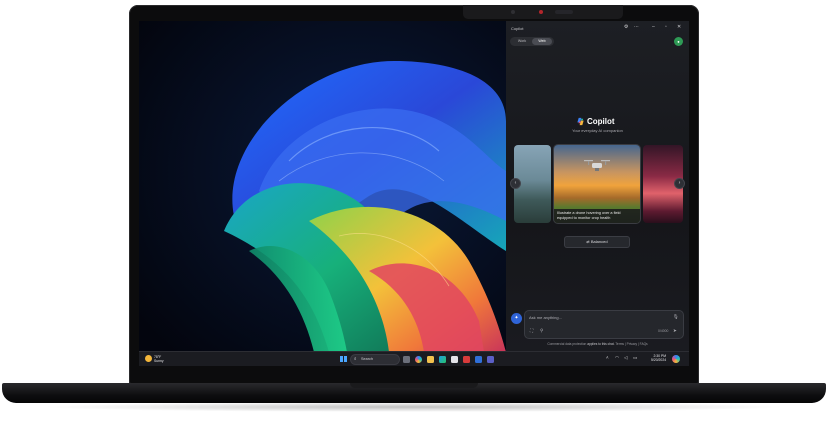 The image size is (828, 423). I want to click on drone-image-icon, so click(597, 165).